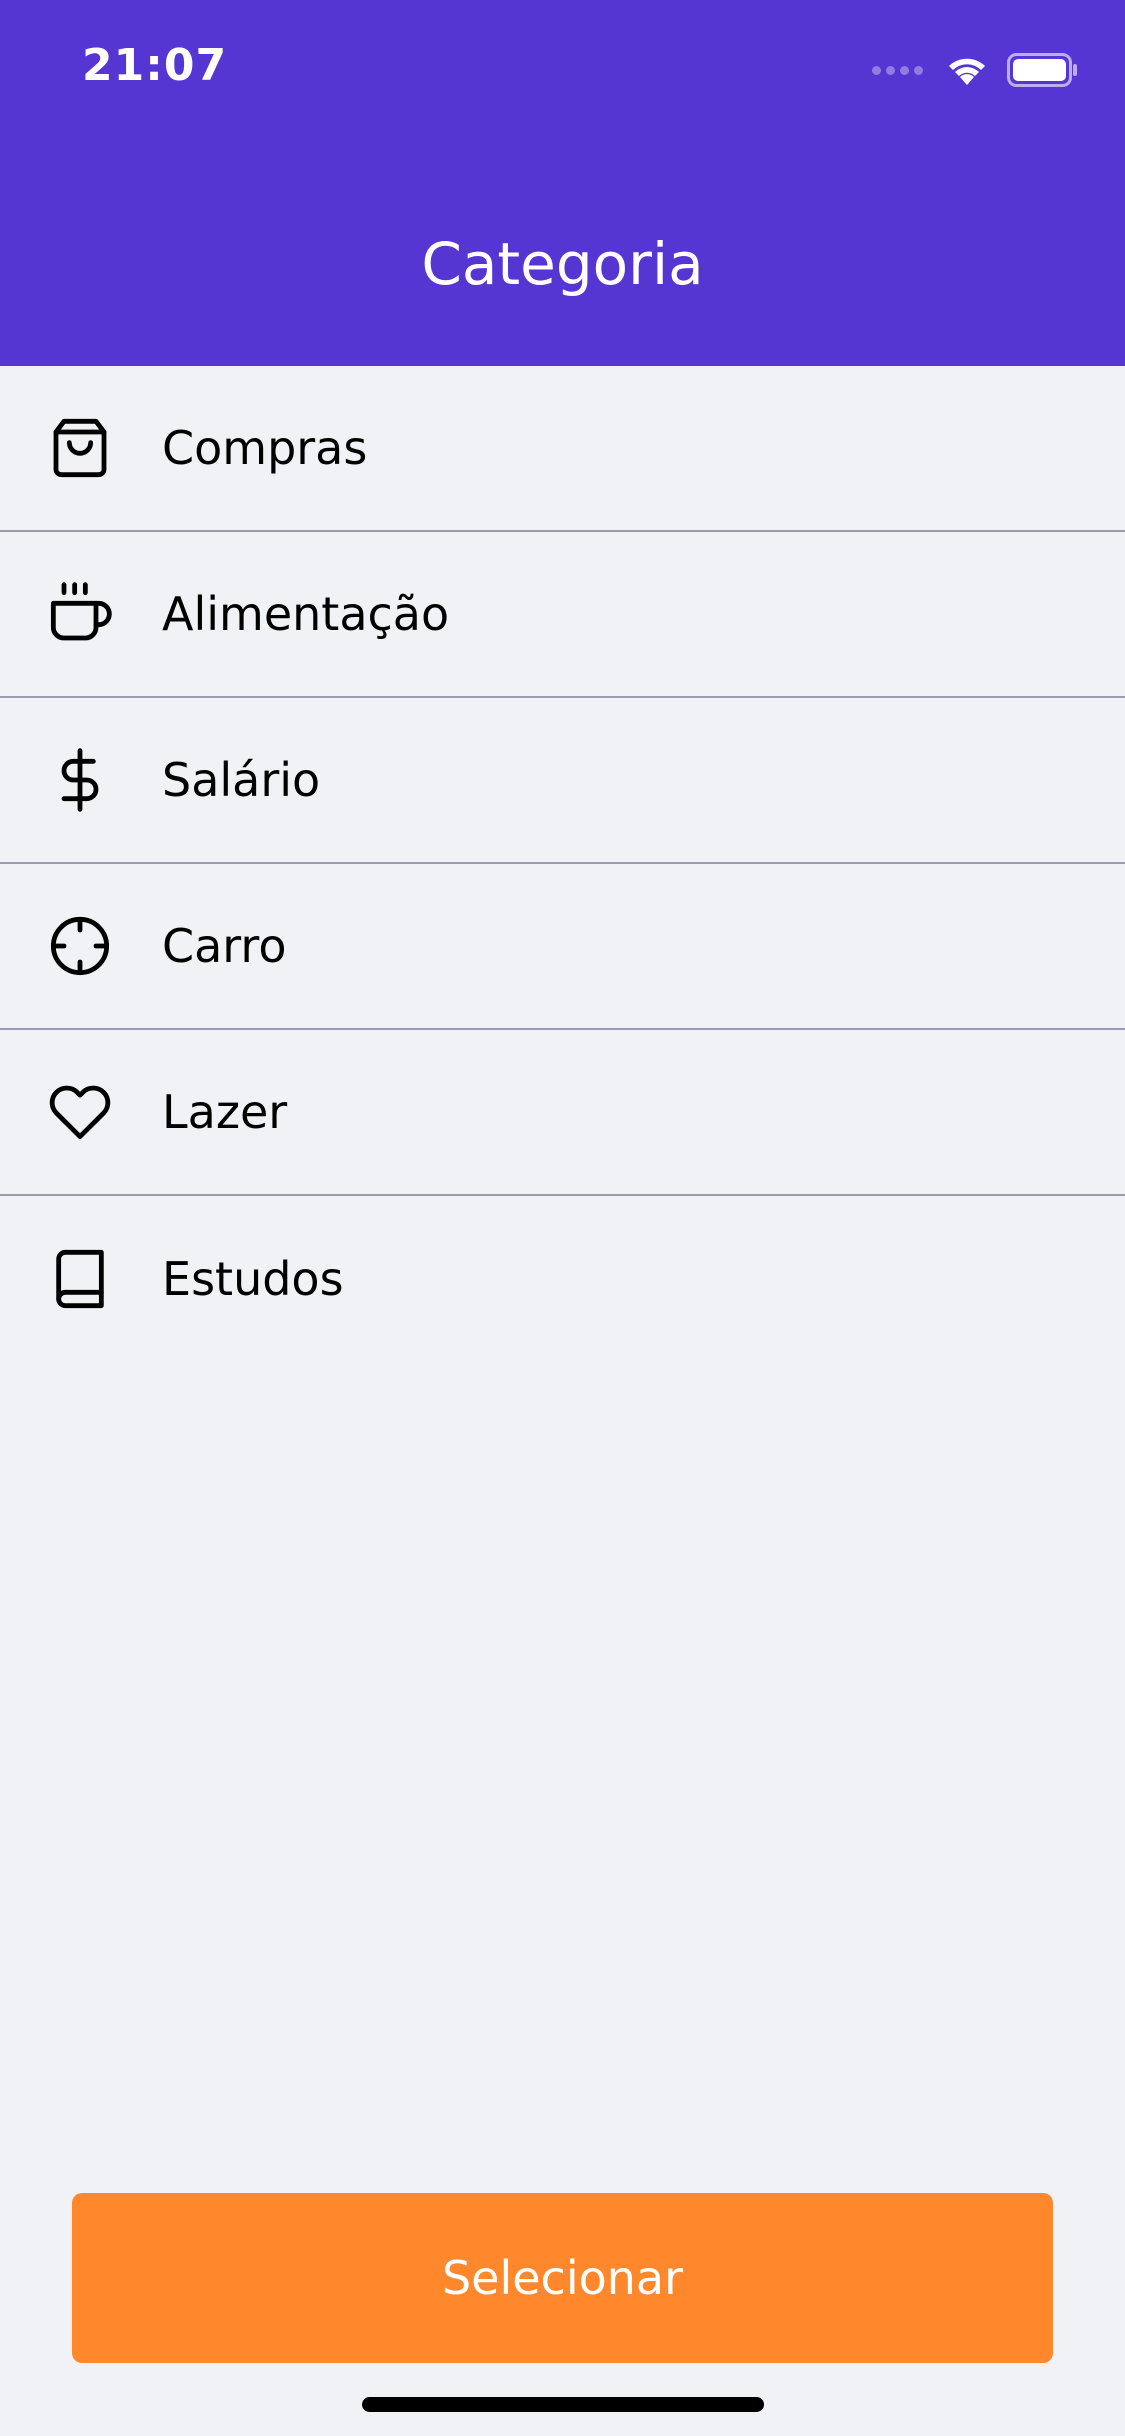 The image size is (1125, 2436). I want to click on cellular-signal-icon, so click(897, 70).